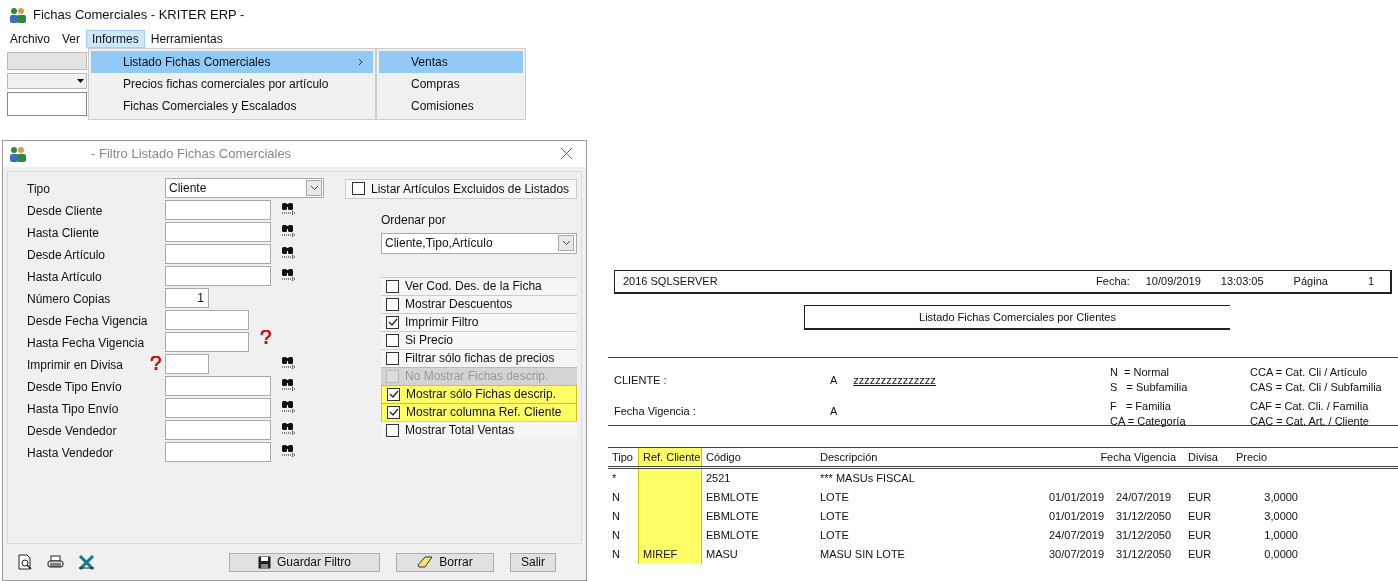 The width and height of the screenshot is (1398, 581). Describe the element at coordinates (64, 233) in the screenshot. I see `field-label: Hasta Cliente` at that location.